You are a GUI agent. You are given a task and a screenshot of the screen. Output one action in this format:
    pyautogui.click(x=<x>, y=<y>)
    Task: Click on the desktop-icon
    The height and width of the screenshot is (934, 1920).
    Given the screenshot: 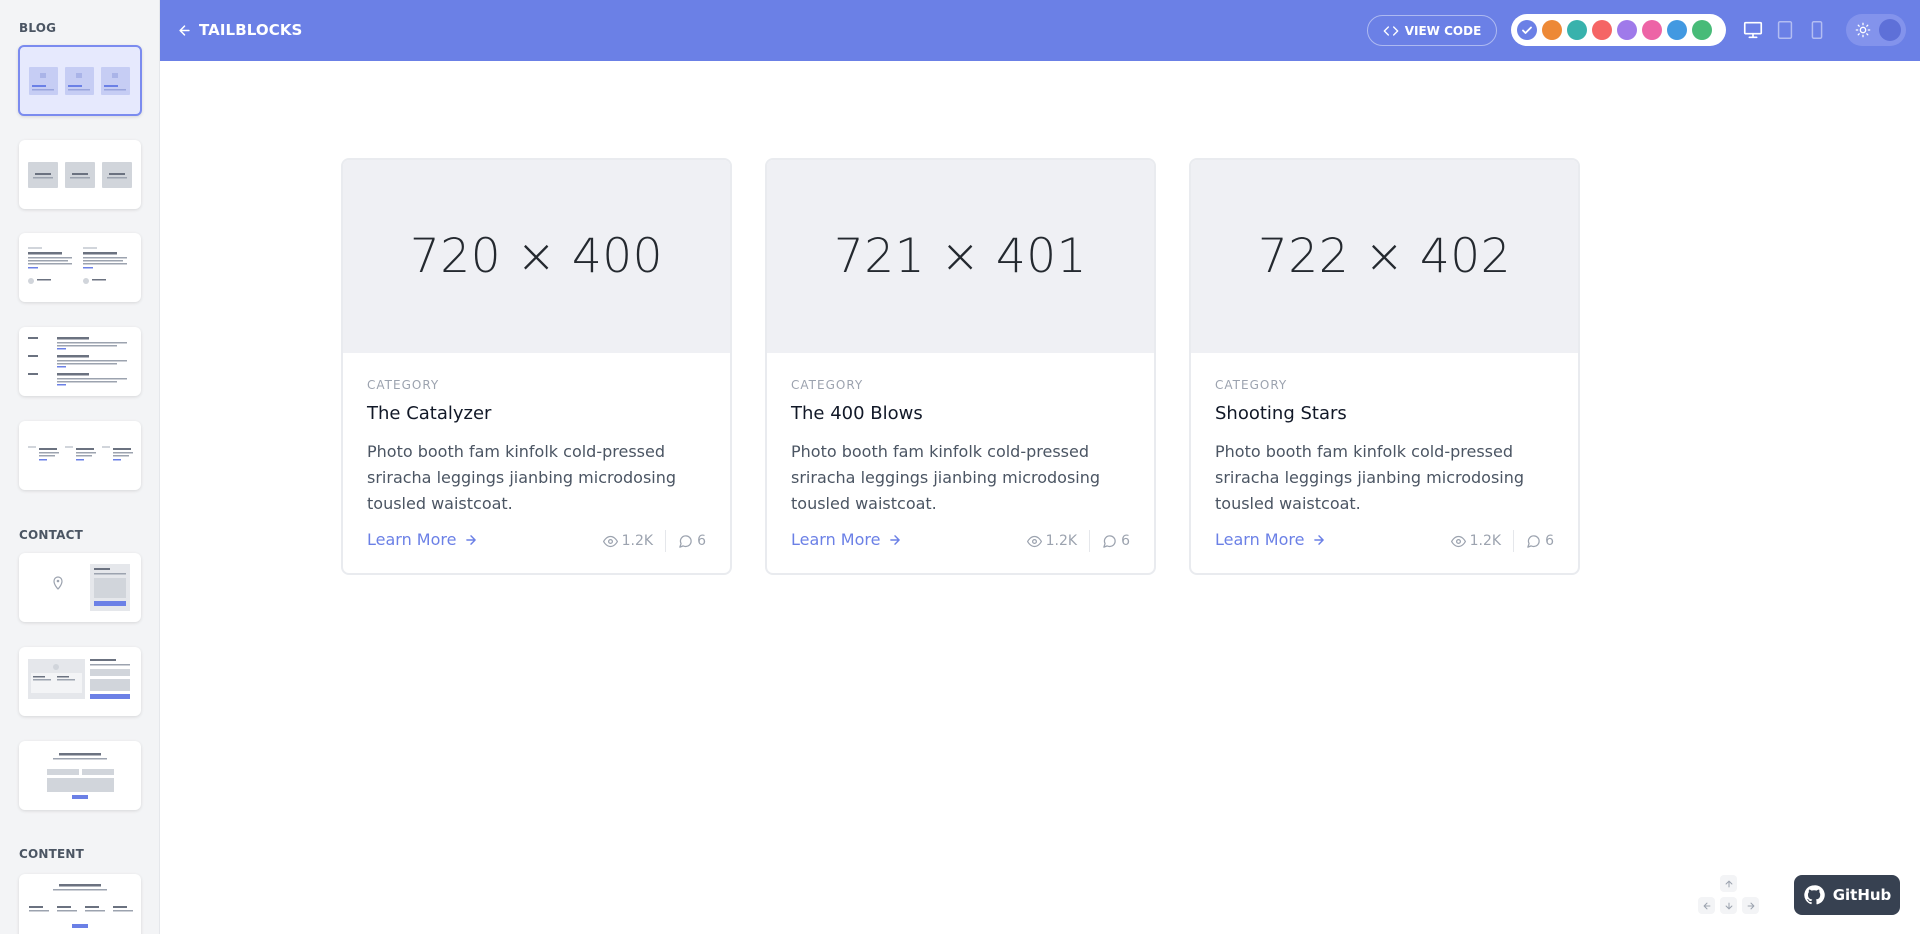 What is the action you would take?
    pyautogui.click(x=1753, y=30)
    